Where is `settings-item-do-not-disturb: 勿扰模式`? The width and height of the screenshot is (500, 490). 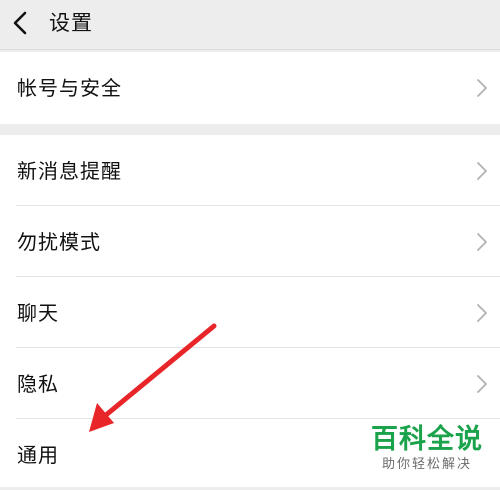 settings-item-do-not-disturb: 勿扰模式 is located at coordinates (250, 241).